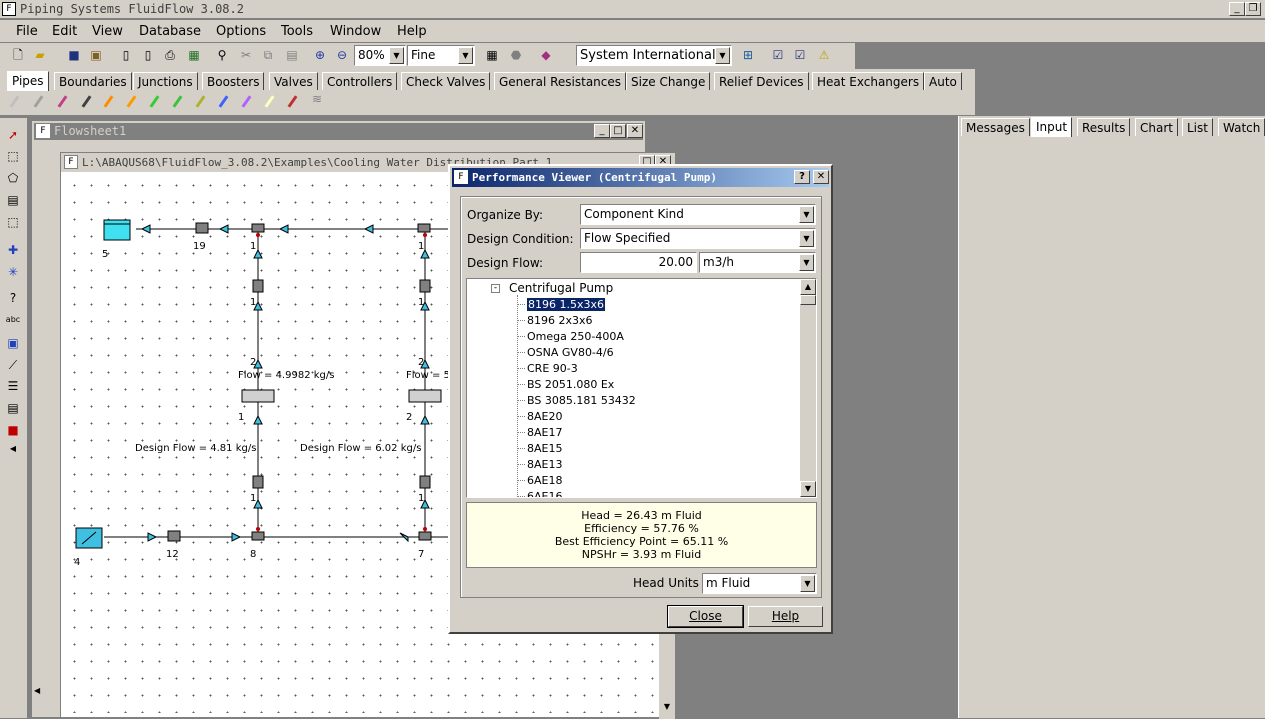 This screenshot has width=1265, height=719. What do you see at coordinates (96, 55) in the screenshot?
I see `save-as-icon: ▣` at bounding box center [96, 55].